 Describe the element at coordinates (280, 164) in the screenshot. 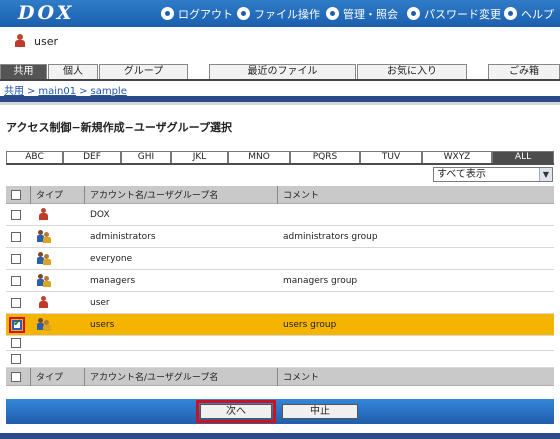

I see `alphabet-tabs-divider` at that location.